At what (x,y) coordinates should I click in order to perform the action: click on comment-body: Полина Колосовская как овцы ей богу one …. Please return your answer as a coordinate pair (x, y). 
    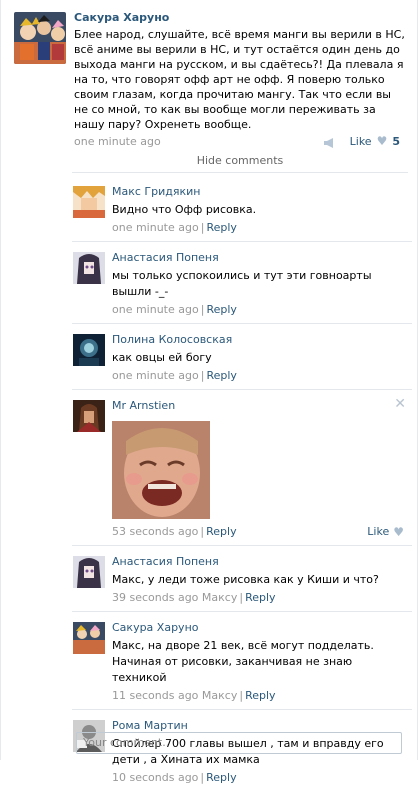
    Looking at the image, I should click on (260, 357).